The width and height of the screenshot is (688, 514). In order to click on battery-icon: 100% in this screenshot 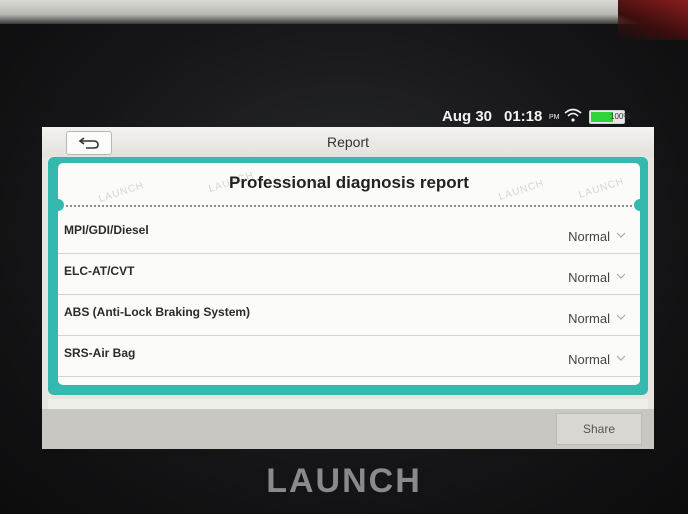, I will do `click(609, 117)`.